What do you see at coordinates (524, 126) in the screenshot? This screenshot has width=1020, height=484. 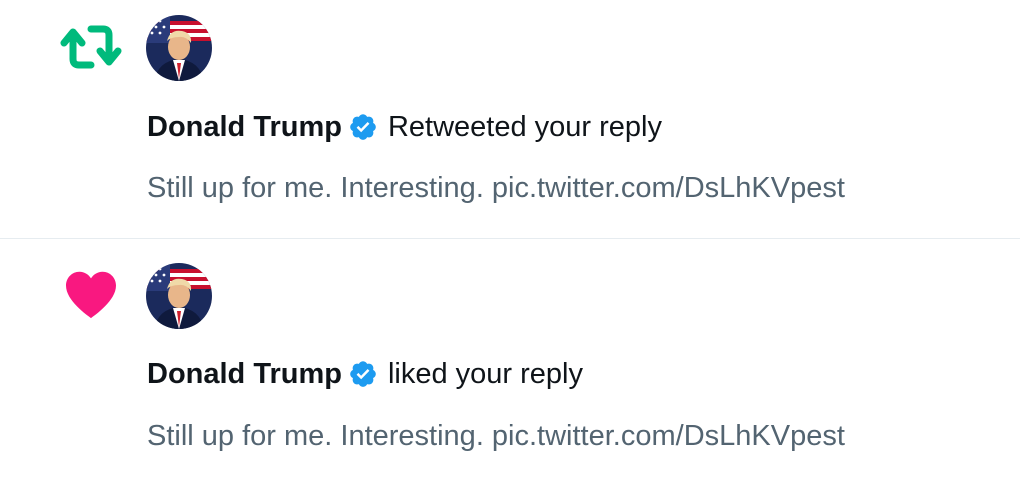 I see `action-text: Retweeted your reply` at bounding box center [524, 126].